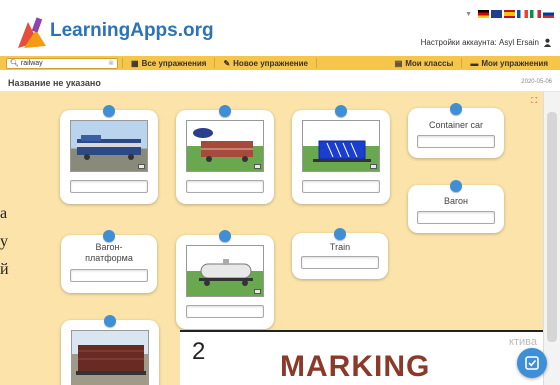 Image resolution: width=560 pixels, height=385 pixels. I want to click on language-selector: ▼, so click(509, 14).